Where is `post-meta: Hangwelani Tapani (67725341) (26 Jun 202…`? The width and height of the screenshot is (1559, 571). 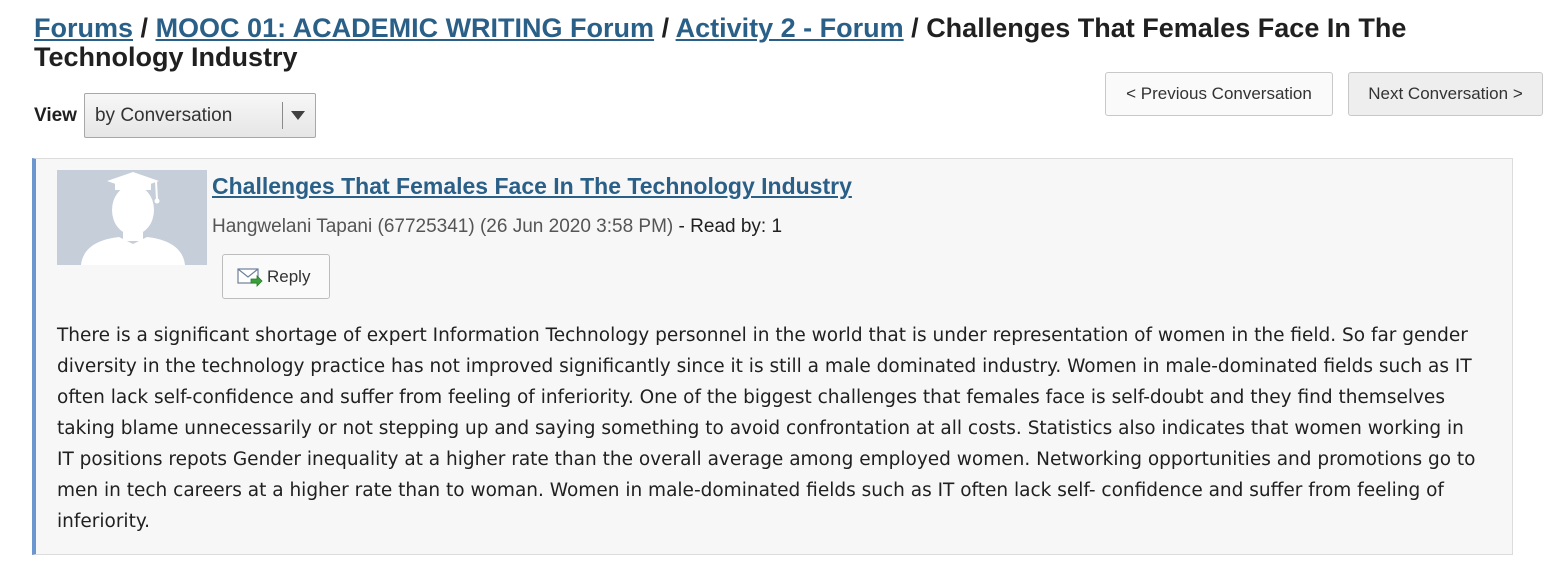 post-meta: Hangwelani Tapani (67725341) (26 Jun 202… is located at coordinates (497, 227).